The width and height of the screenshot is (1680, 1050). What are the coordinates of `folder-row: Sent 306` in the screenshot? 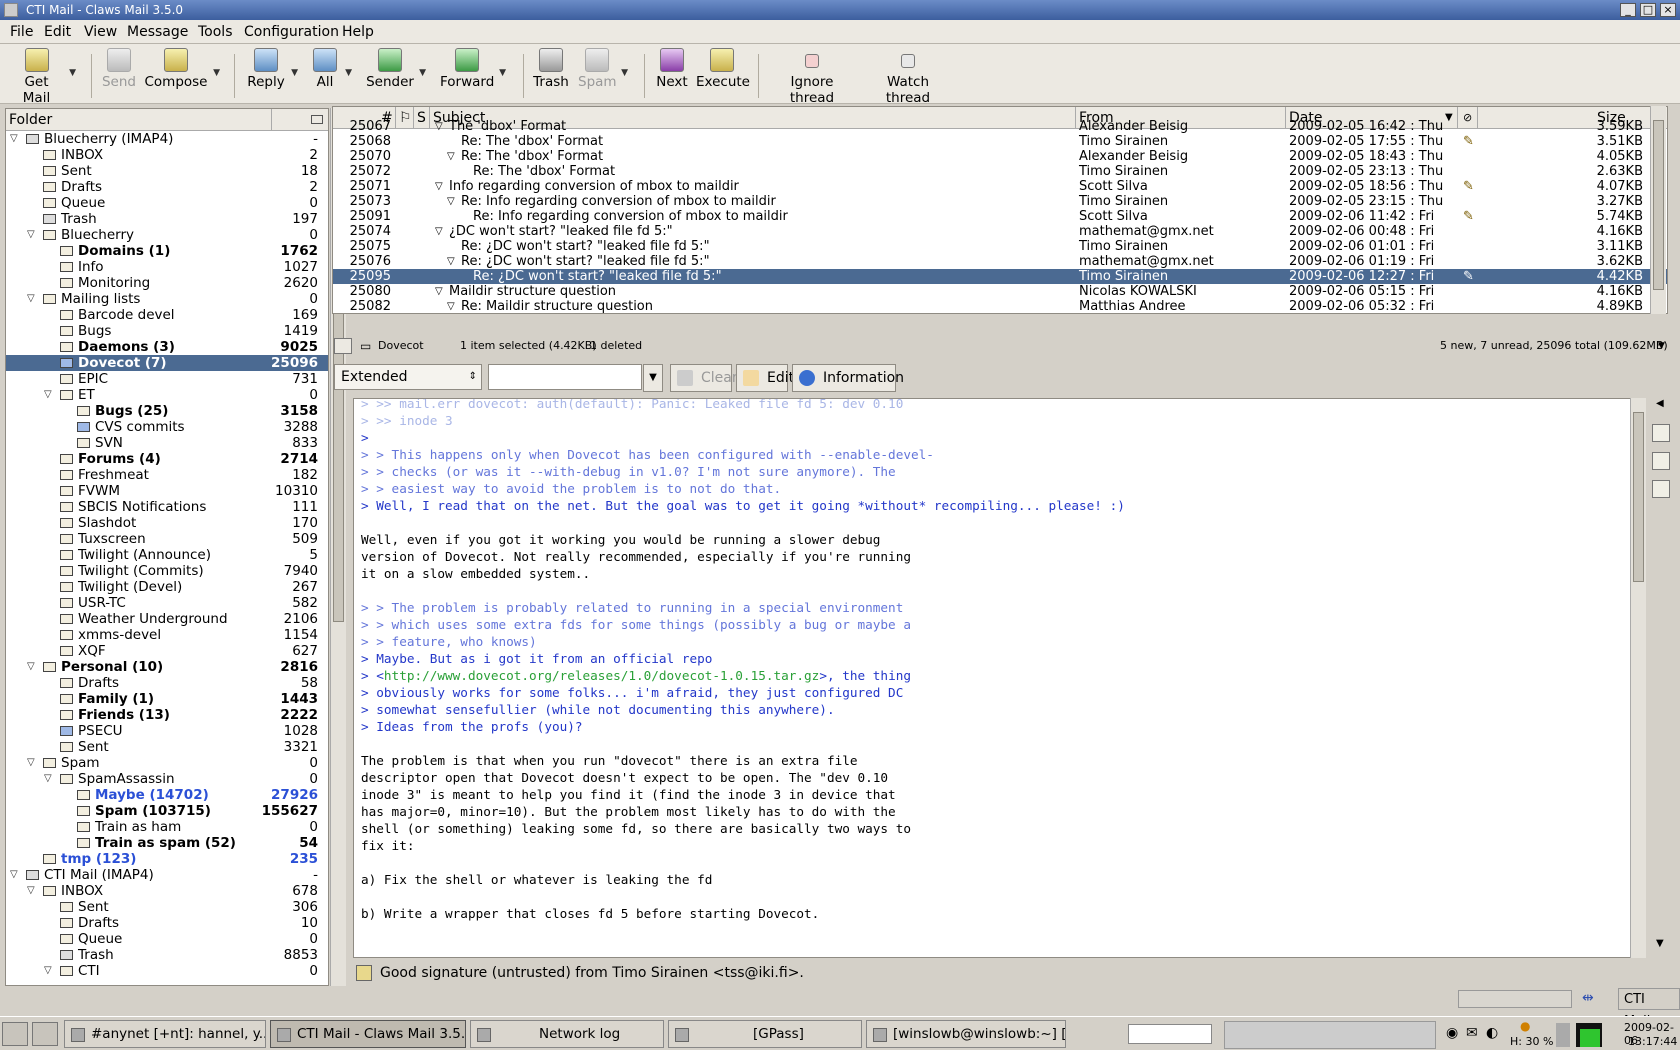 It's located at (167, 907).